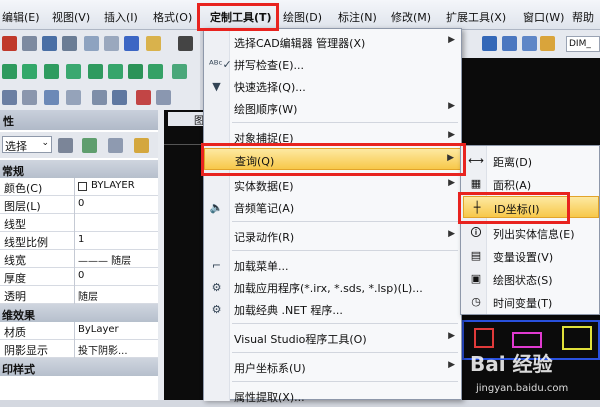 This screenshot has width=600, height=407. Describe the element at coordinates (79, 313) in the screenshot. I see `properties-section-header: 维效果` at that location.